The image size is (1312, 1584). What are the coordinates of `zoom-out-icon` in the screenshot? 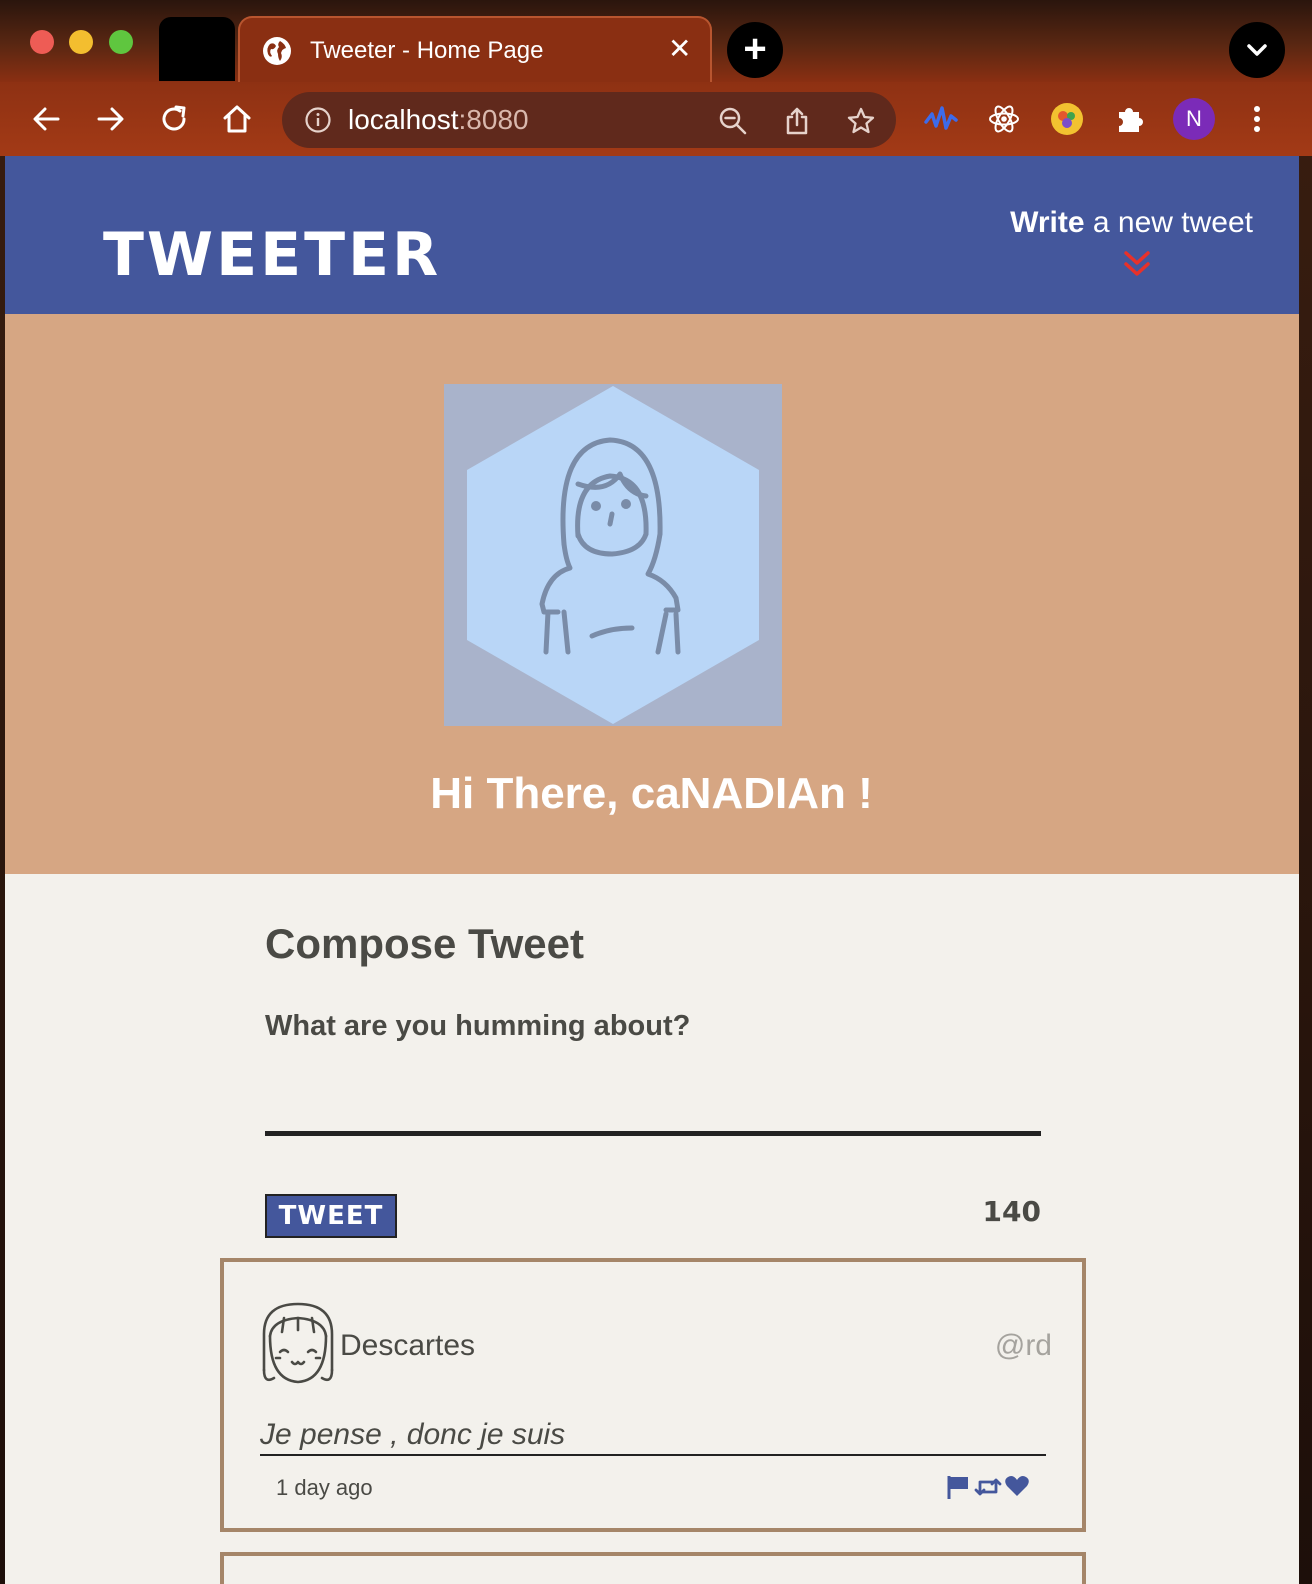 It's located at (733, 121).